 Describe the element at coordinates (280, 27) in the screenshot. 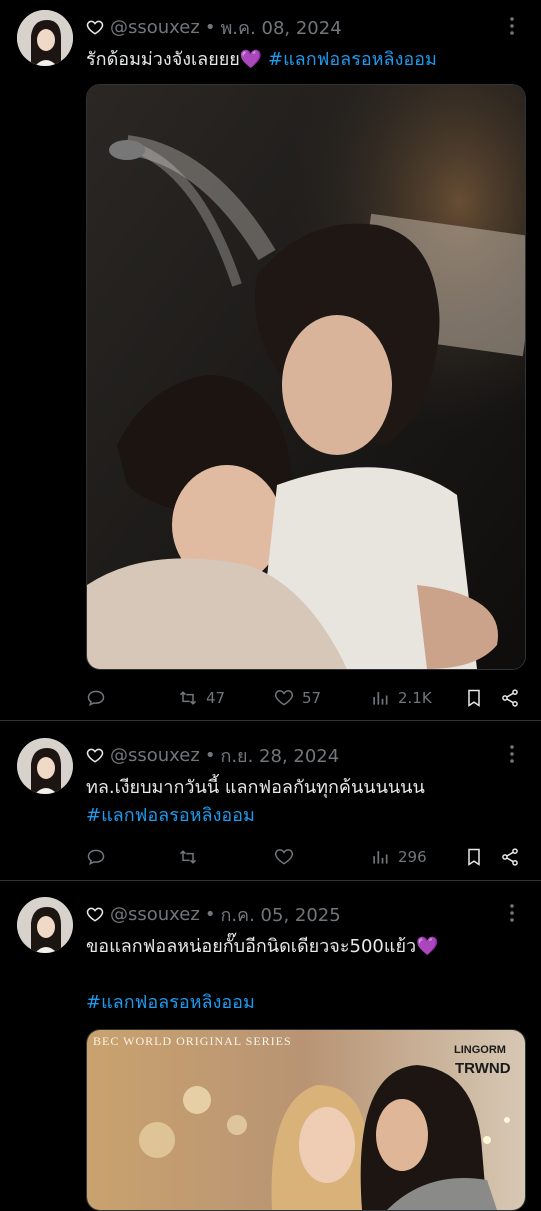

I see `tweet-date: พ.ค. 08, 2024` at that location.